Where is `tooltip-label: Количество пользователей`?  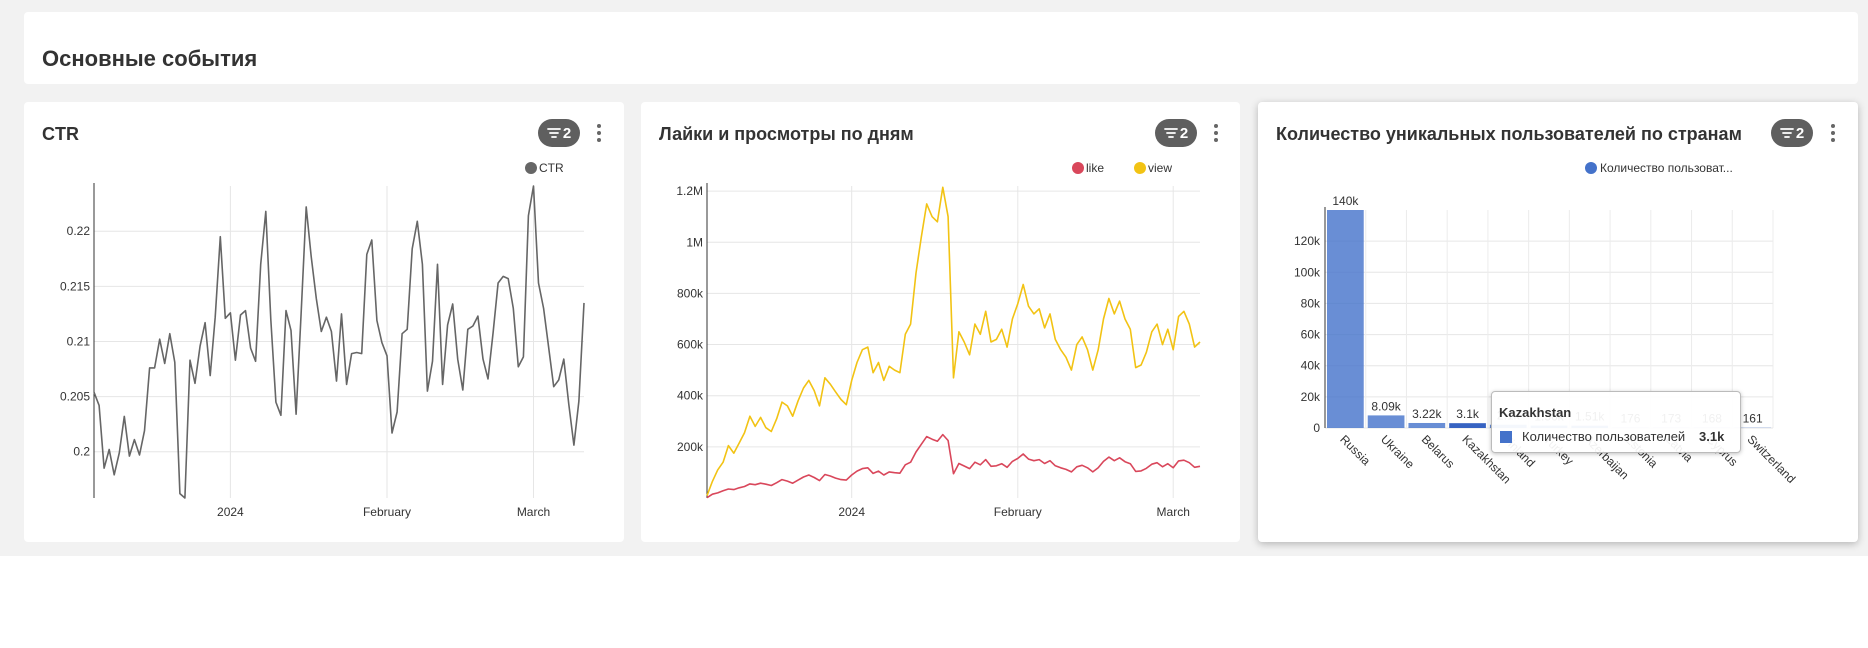 tooltip-label: Количество пользователей is located at coordinates (1604, 436).